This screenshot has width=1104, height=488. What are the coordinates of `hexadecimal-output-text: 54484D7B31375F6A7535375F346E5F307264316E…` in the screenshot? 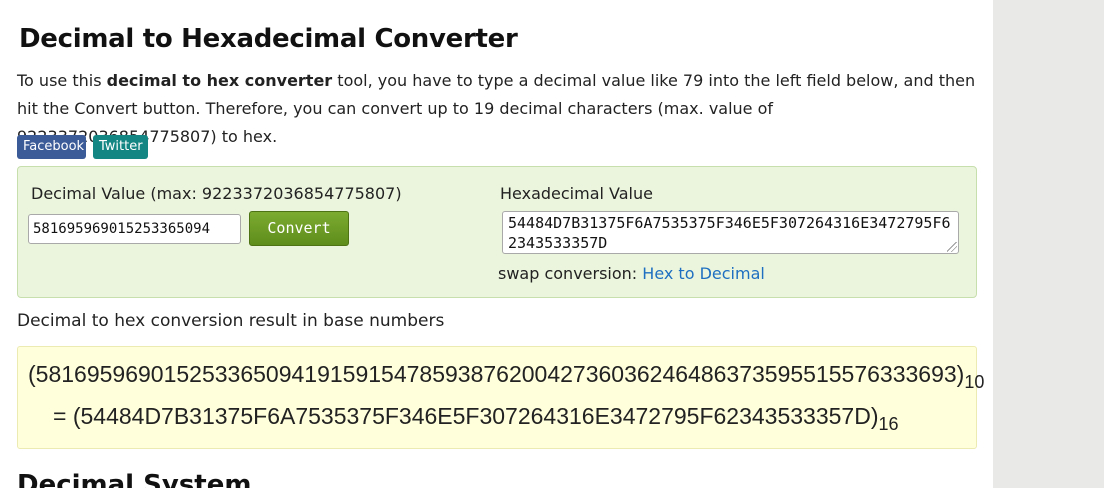 It's located at (729, 233).